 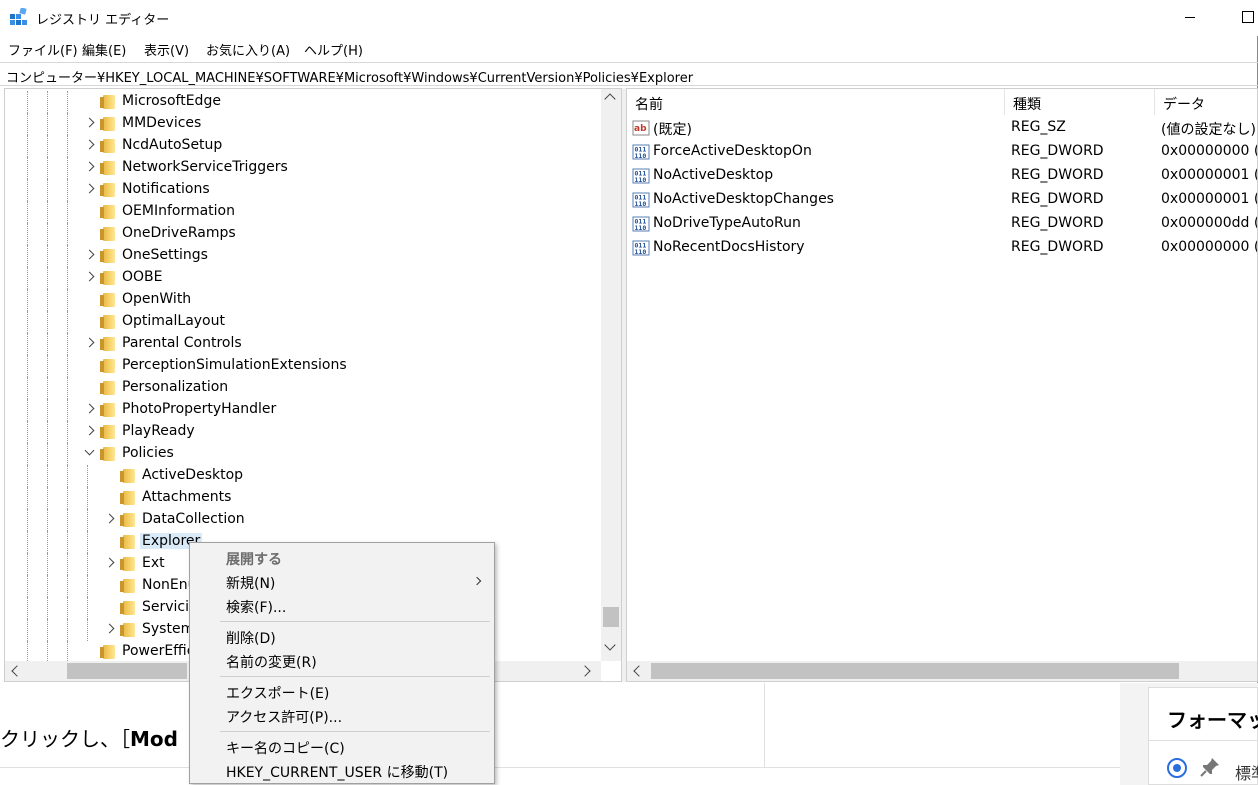 I want to click on minimize-button, so click(x=1190, y=16).